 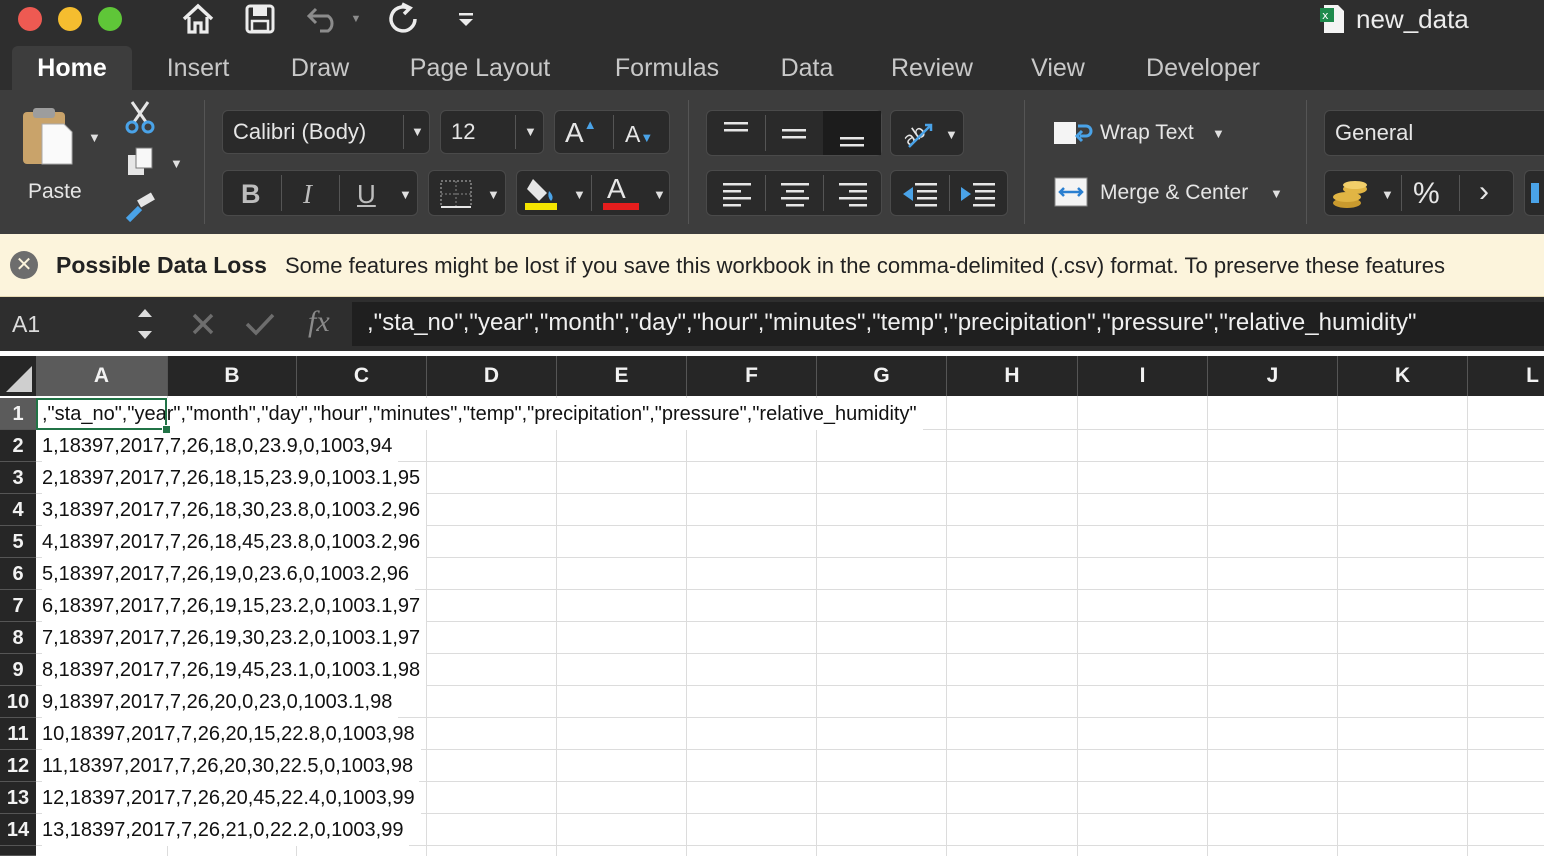 What do you see at coordinates (140, 117) in the screenshot?
I see `cut-icon` at bounding box center [140, 117].